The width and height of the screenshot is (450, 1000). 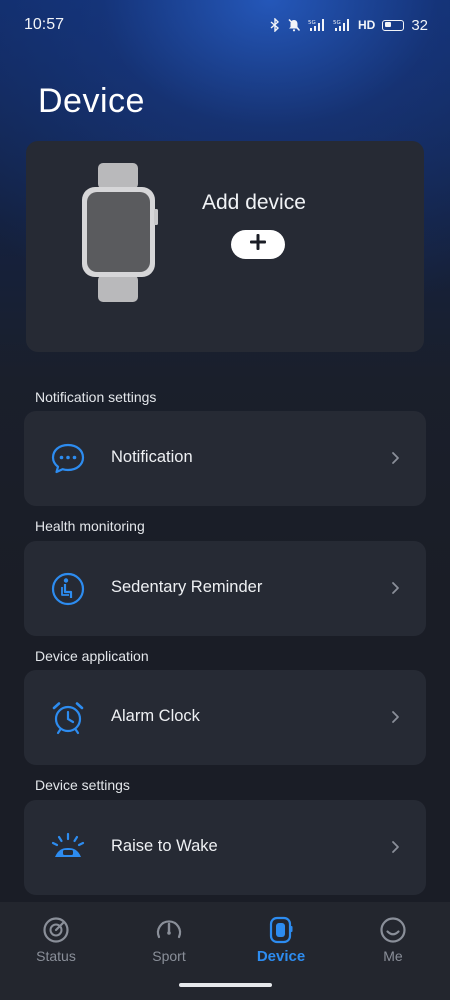 What do you see at coordinates (68, 718) in the screenshot?
I see `alarm-clock-icon` at bounding box center [68, 718].